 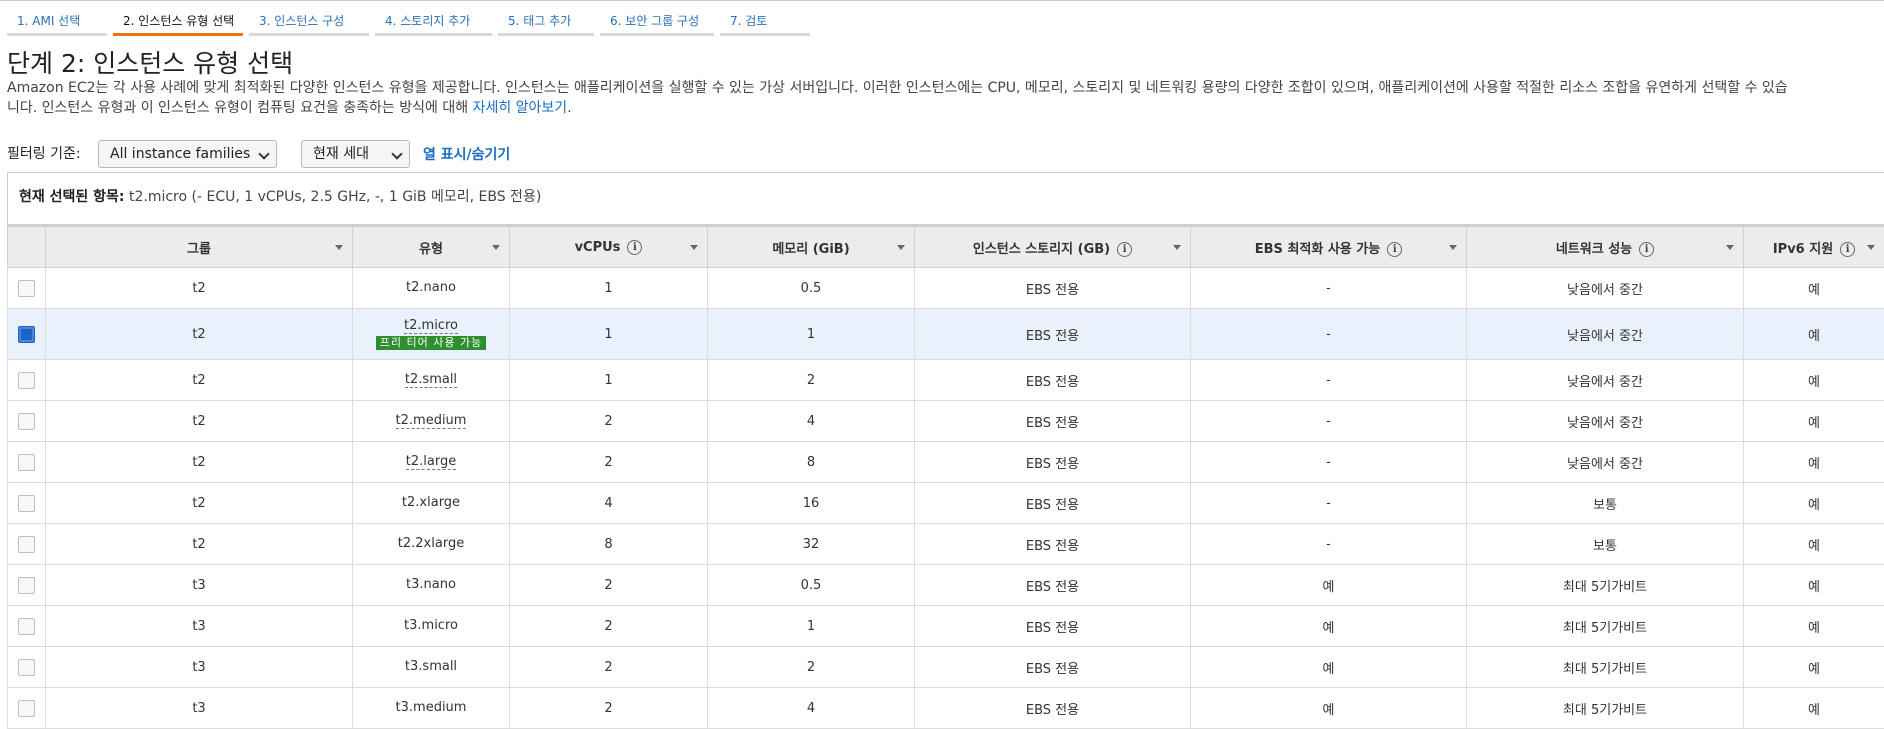 I want to click on cell-type: t3.small, so click(x=431, y=667).